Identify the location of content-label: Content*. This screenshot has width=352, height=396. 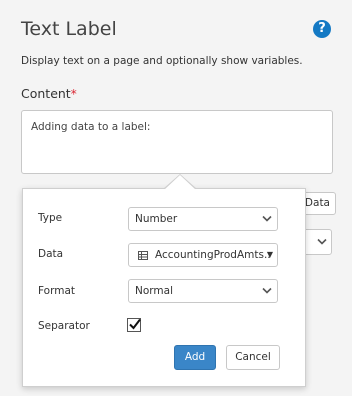
(49, 93).